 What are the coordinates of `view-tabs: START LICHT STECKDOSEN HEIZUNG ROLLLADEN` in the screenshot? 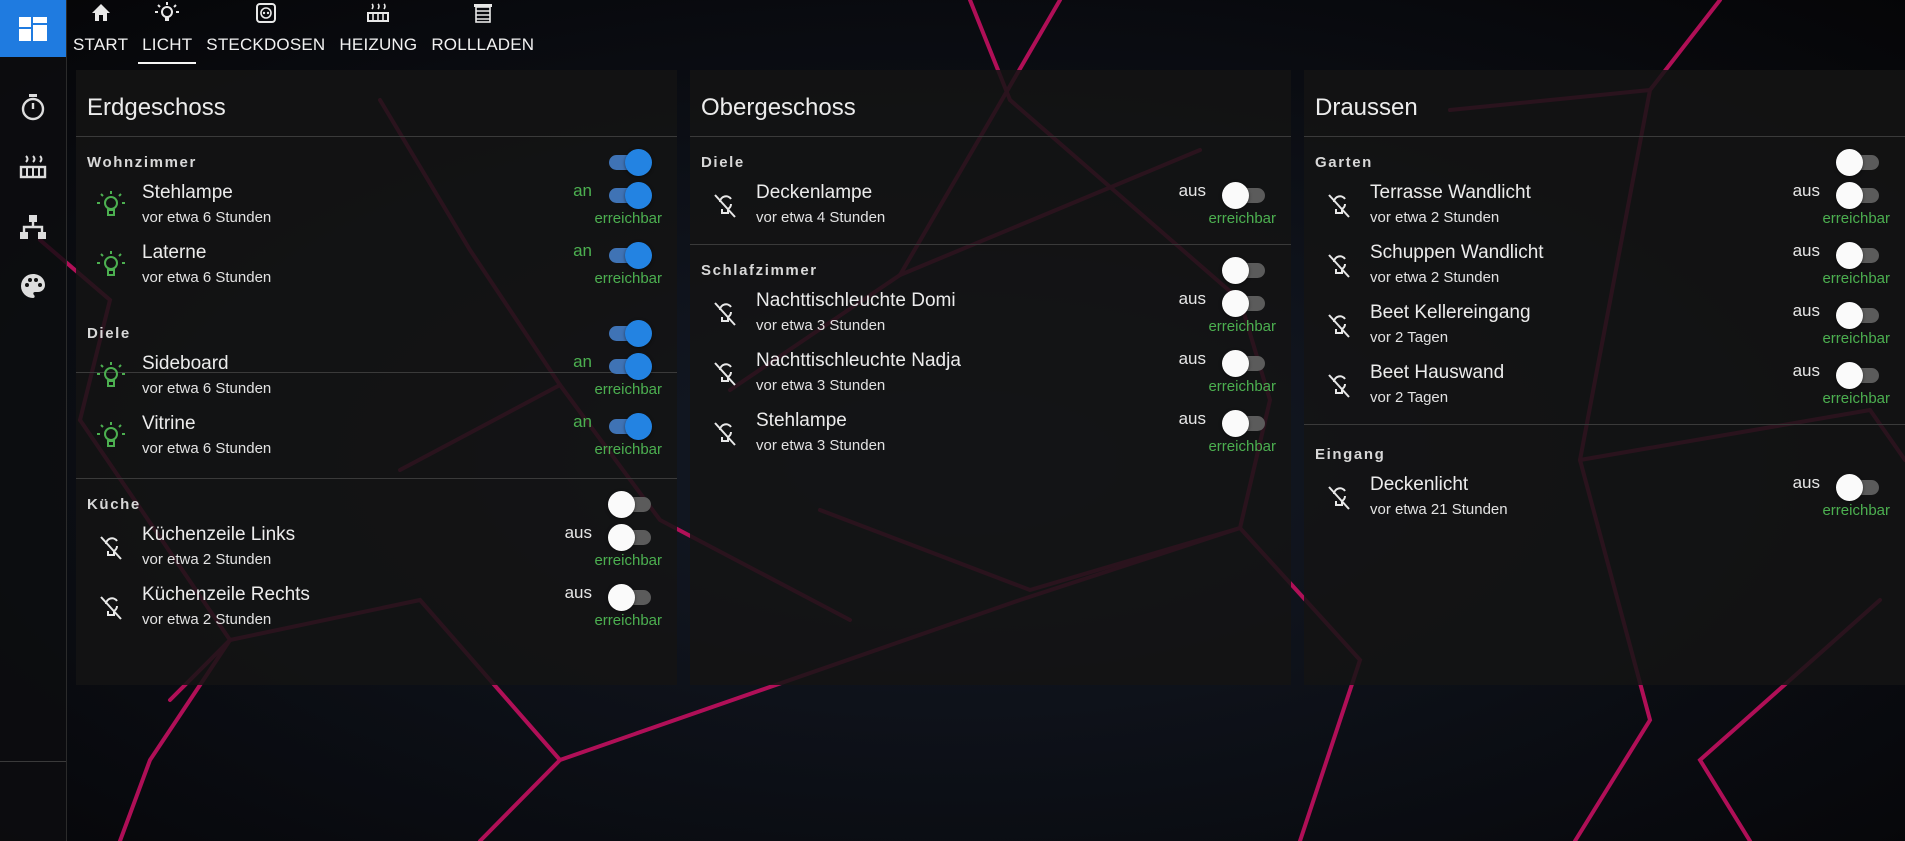 It's located at (303, 33).